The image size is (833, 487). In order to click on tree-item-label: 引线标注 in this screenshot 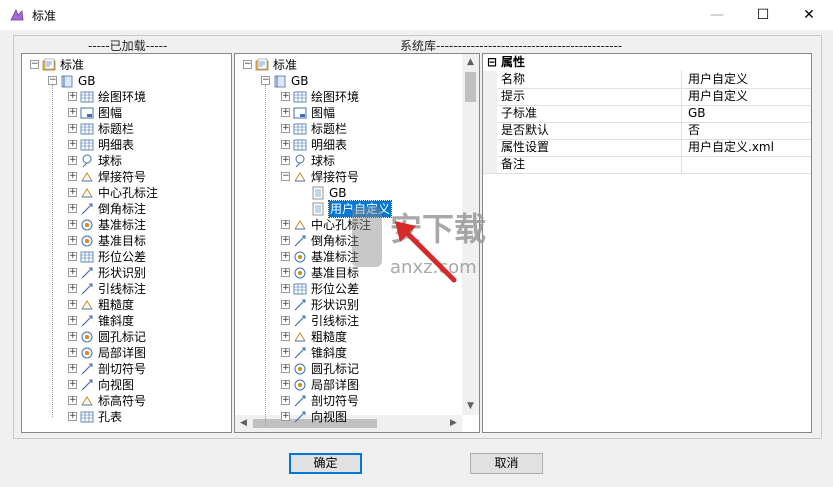, I will do `click(122, 289)`.